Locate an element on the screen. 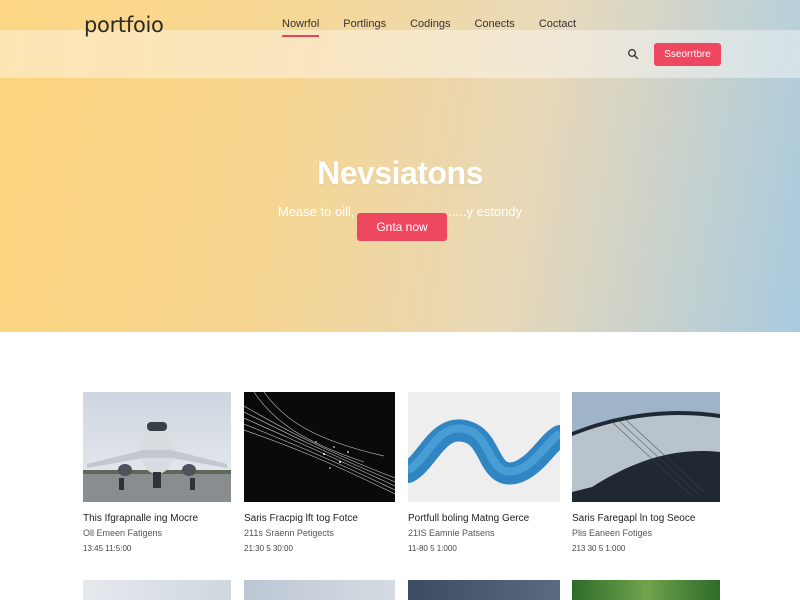 Image resolution: width=800 pixels, height=600 pixels. nav-link-2: Portlings is located at coordinates (364, 25).